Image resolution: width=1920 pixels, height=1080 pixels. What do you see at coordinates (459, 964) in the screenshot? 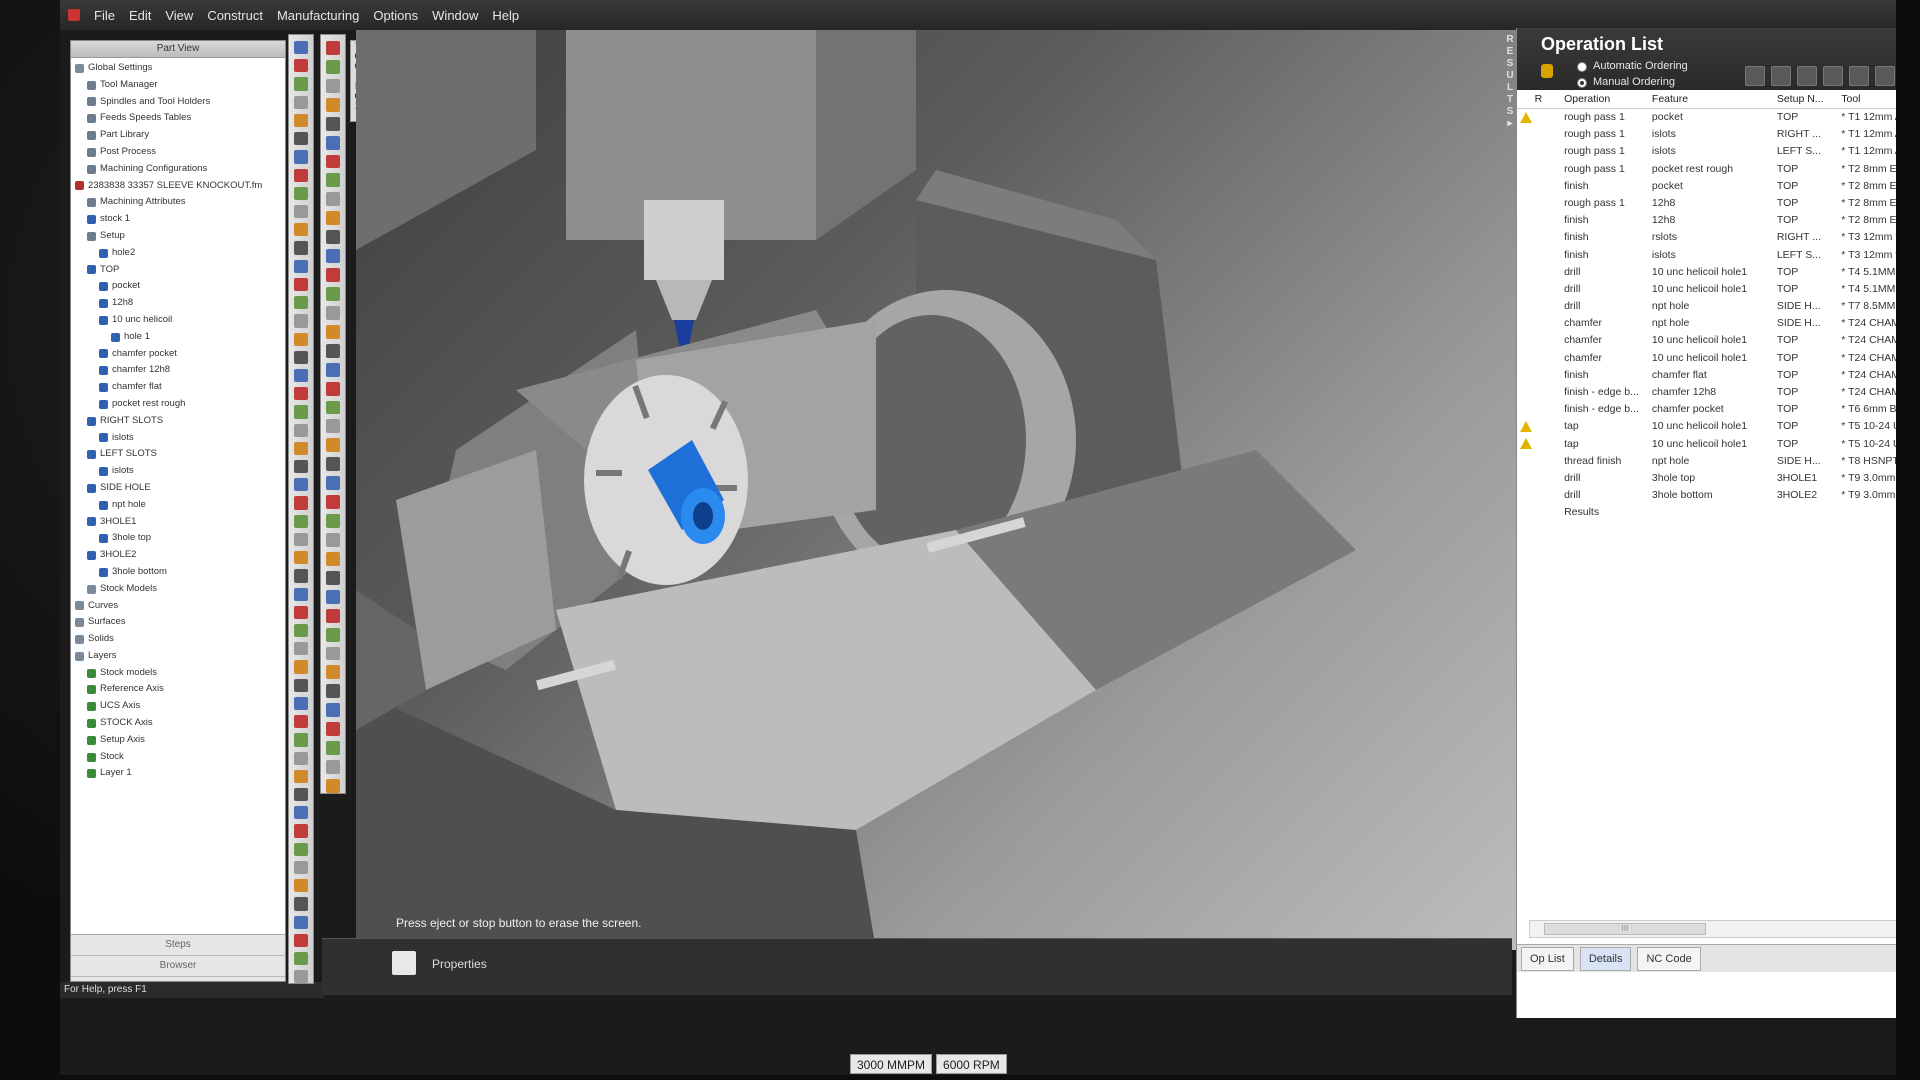
I see `properties-label: Properties` at bounding box center [459, 964].